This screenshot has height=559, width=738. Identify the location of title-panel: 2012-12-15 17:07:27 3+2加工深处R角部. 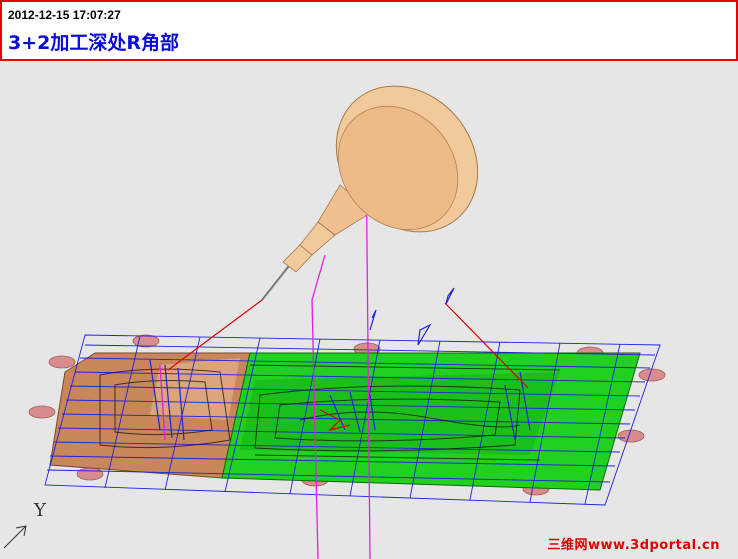
(369, 30).